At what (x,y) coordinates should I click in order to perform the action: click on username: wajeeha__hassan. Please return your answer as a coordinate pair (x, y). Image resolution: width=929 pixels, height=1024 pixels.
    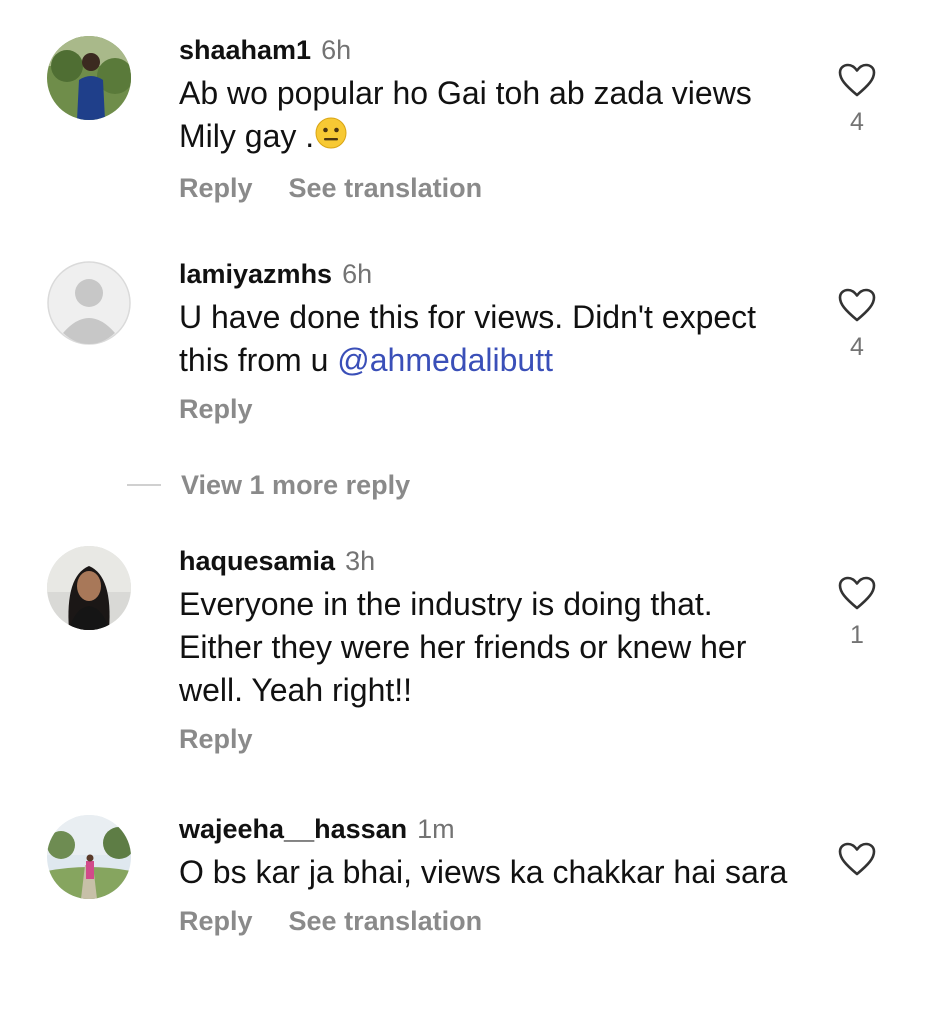
    Looking at the image, I should click on (293, 829).